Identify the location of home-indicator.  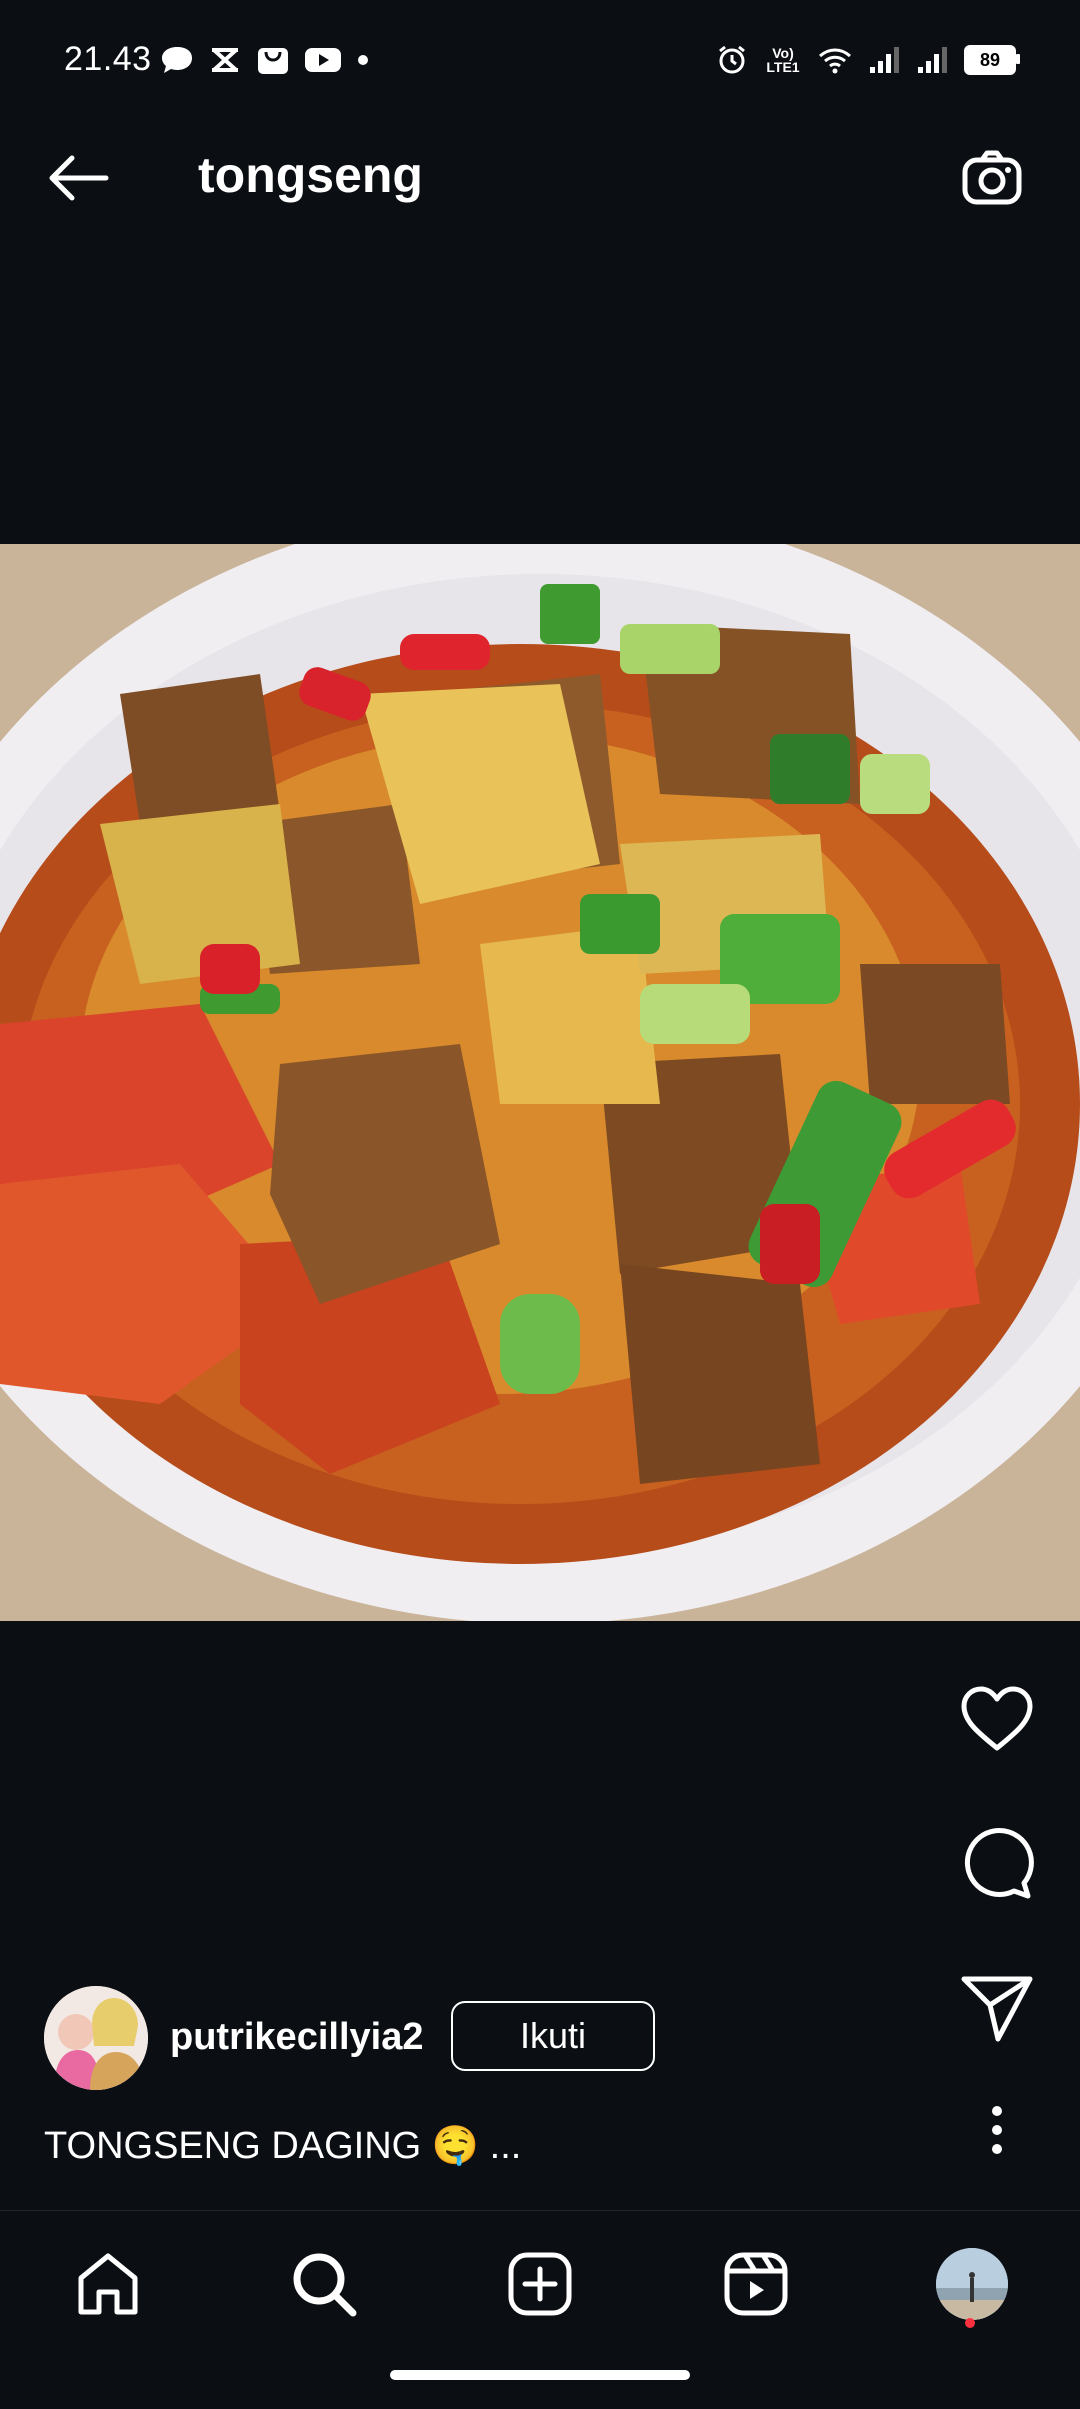
(540, 2375).